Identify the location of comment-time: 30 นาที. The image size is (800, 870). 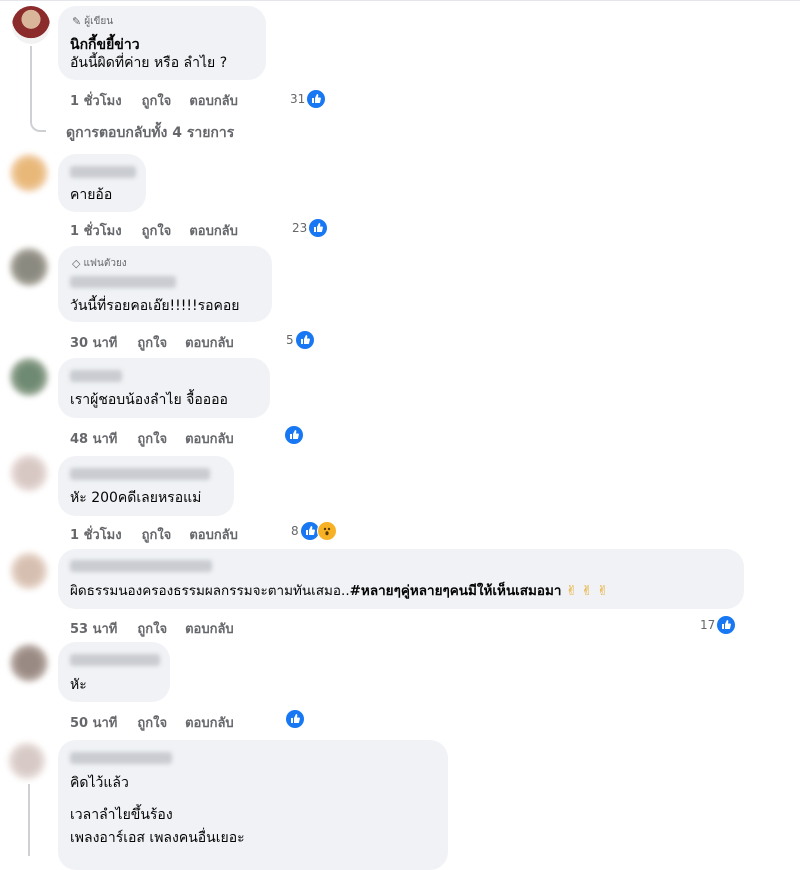
(93, 343).